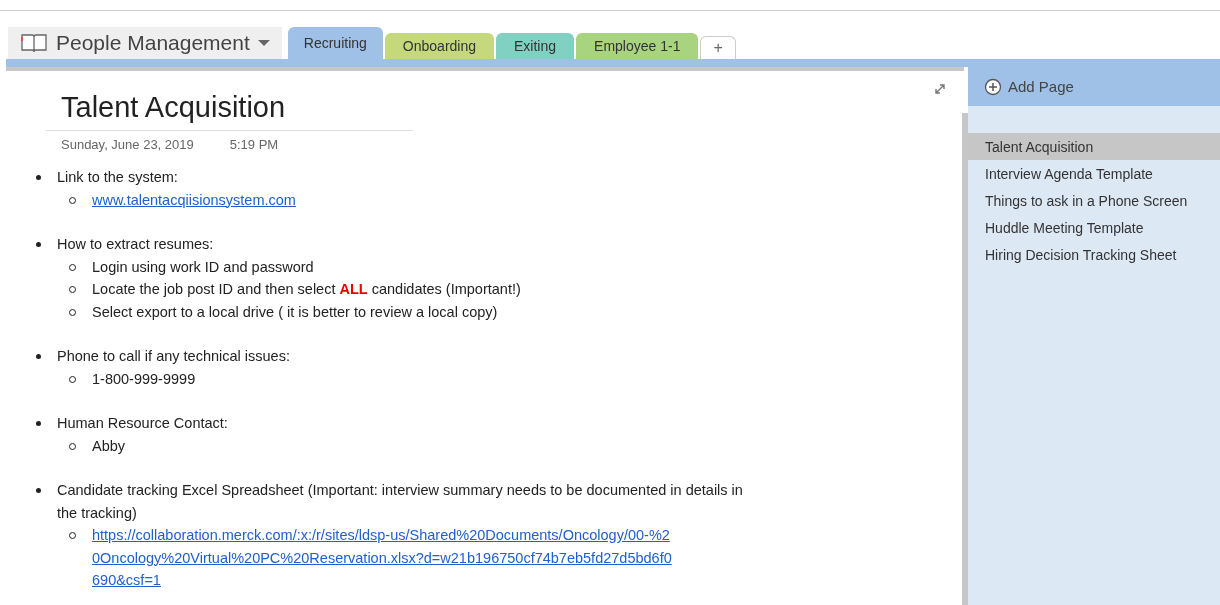 The image size is (1220, 605). What do you see at coordinates (535, 46) in the screenshot?
I see `section-tab: Exiting` at bounding box center [535, 46].